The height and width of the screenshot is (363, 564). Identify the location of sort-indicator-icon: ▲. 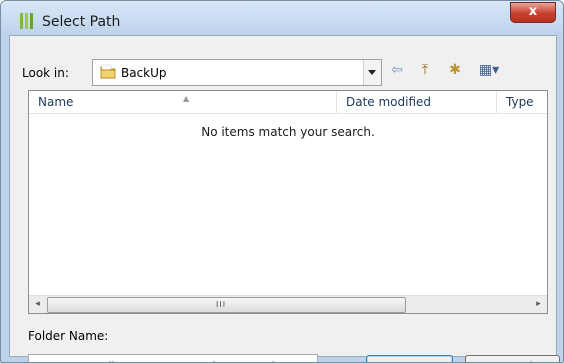
(186, 98).